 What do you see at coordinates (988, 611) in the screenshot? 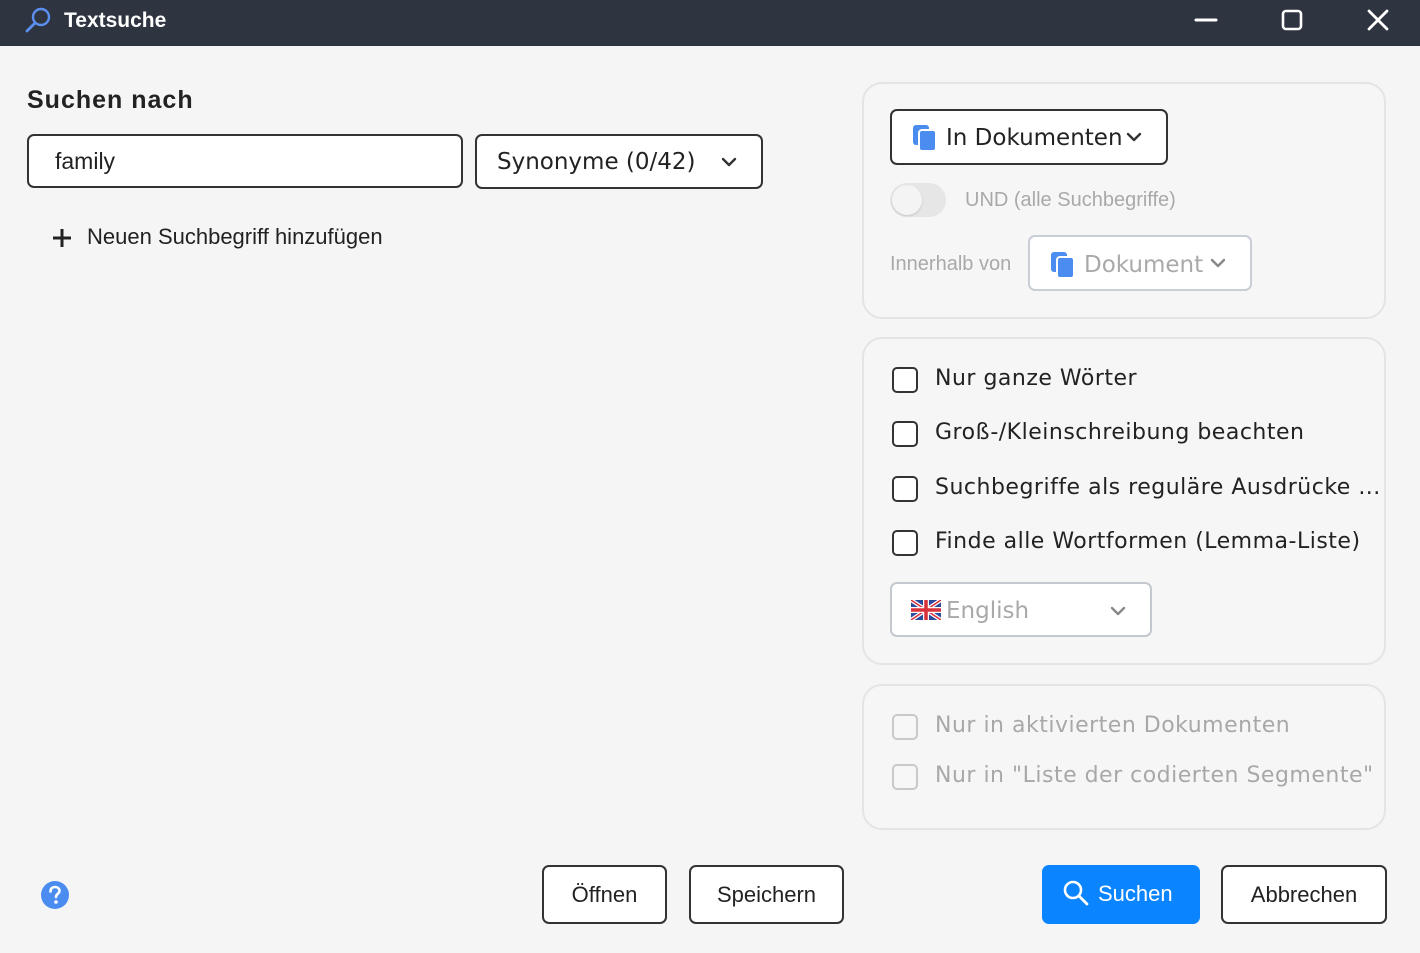
I see `language-value: English` at bounding box center [988, 611].